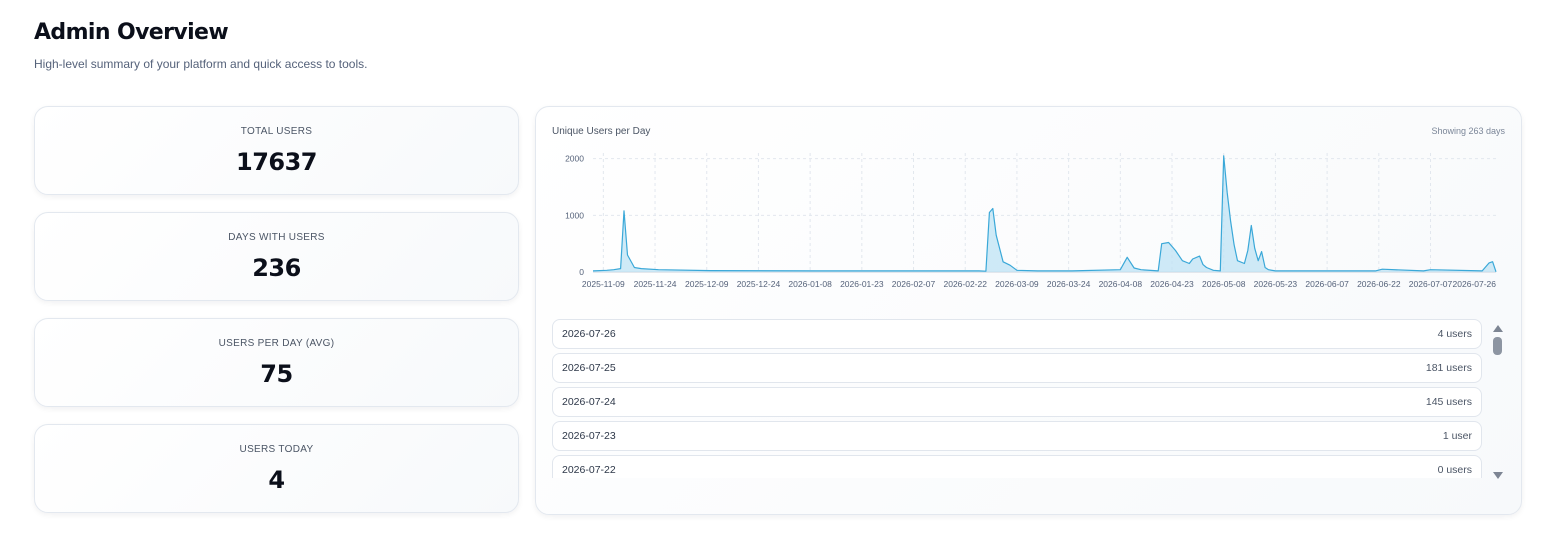  Describe the element at coordinates (1224, 284) in the screenshot. I see `x-tick-label: 2026‑05‑08` at that location.